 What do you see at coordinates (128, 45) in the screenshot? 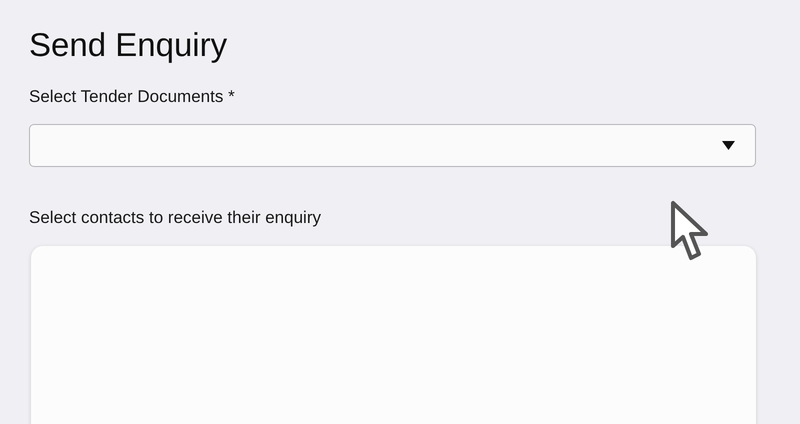
I see `page-title: Send Enquiry` at bounding box center [128, 45].